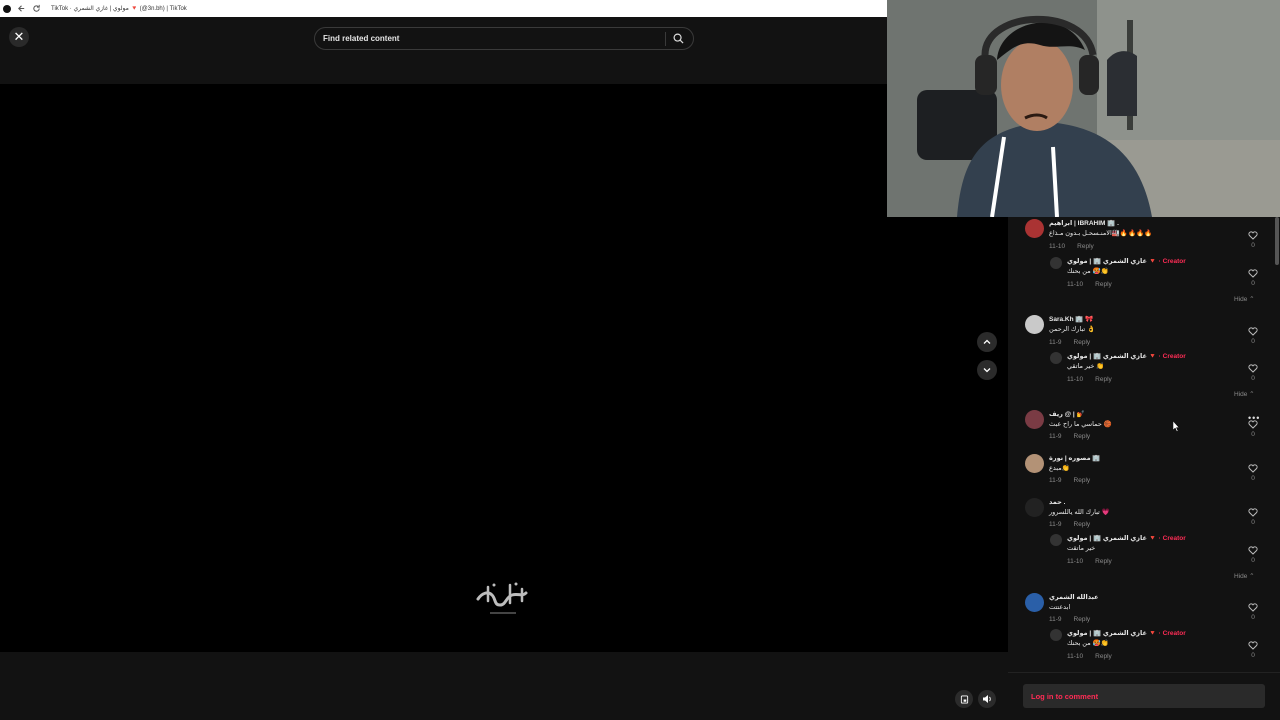  What do you see at coordinates (1072, 329) in the screenshot?
I see `comment-text: تبارك الرحمن 👌` at bounding box center [1072, 329].